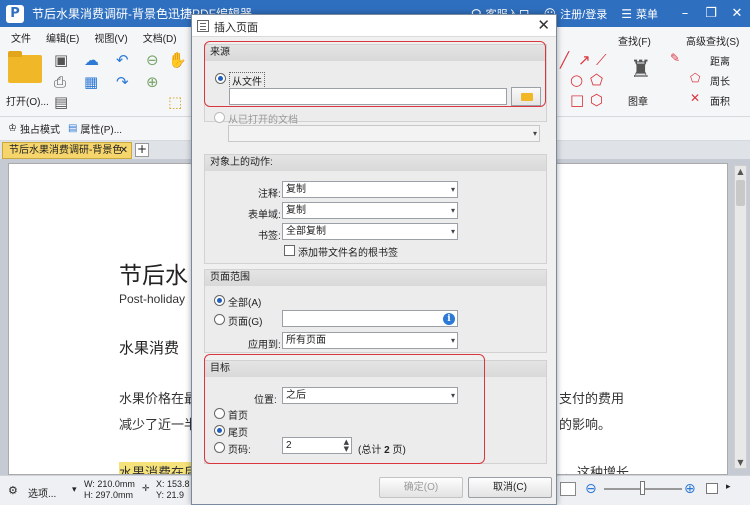 This screenshot has height=505, width=750. I want to click on target-highlight-box, so click(344, 409).